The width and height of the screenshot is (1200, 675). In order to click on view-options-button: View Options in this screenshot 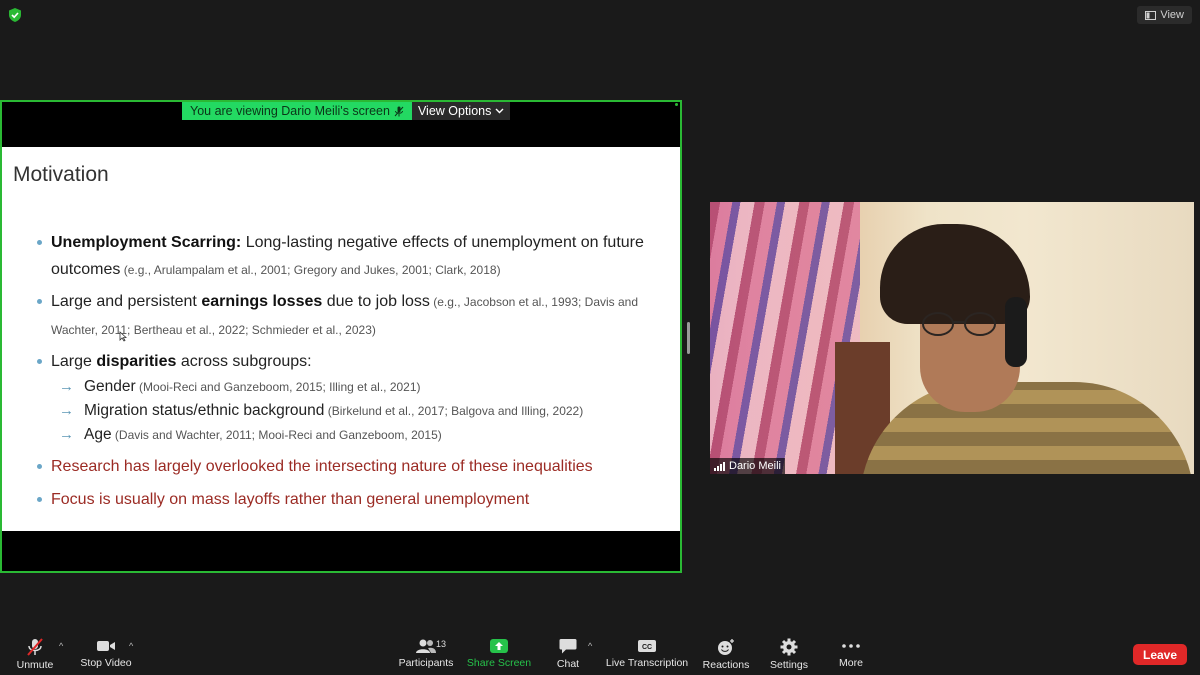, I will do `click(461, 111)`.